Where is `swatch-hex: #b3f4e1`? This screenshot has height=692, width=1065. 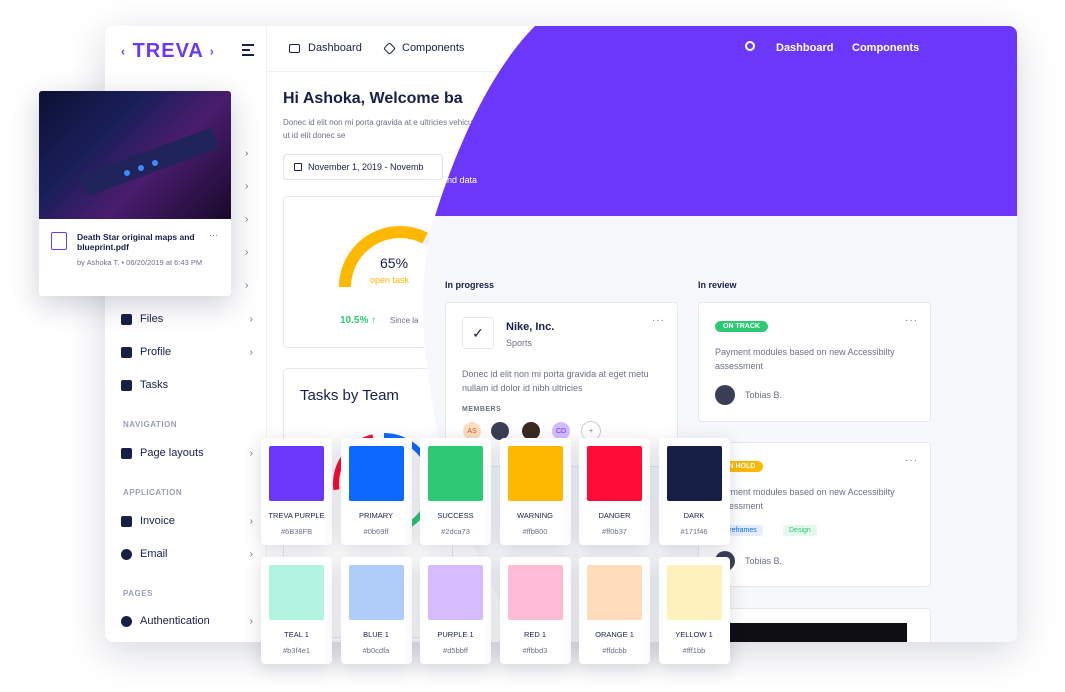 swatch-hex: #b3f4e1 is located at coordinates (296, 650).